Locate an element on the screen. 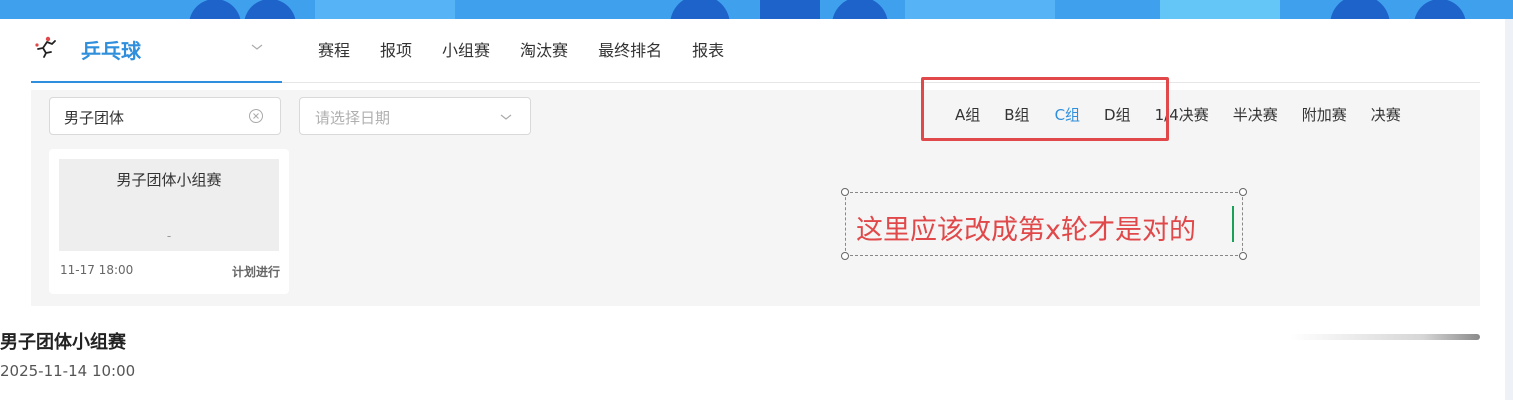  date-select-placeholder: 请选择日期 is located at coordinates (353, 118).